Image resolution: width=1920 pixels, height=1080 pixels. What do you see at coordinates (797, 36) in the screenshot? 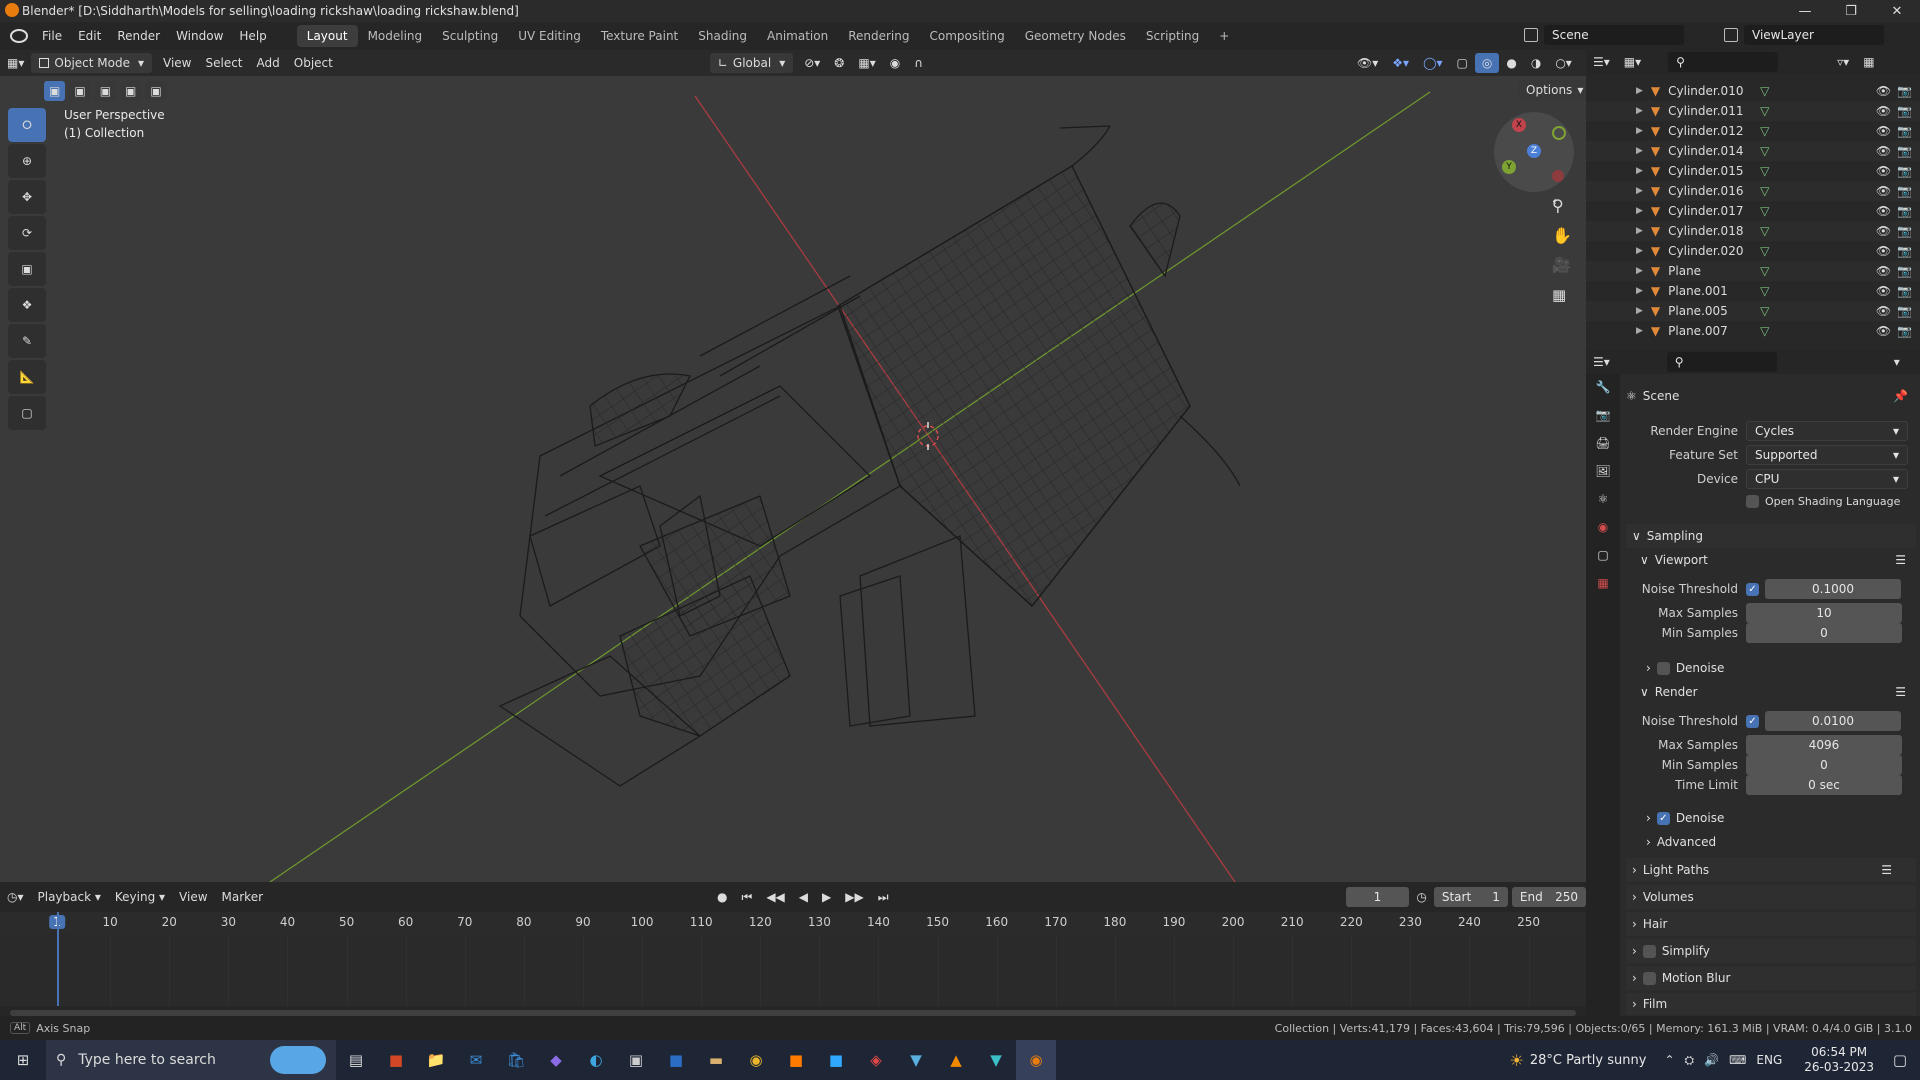
I see `tab-animation: Animation` at bounding box center [797, 36].